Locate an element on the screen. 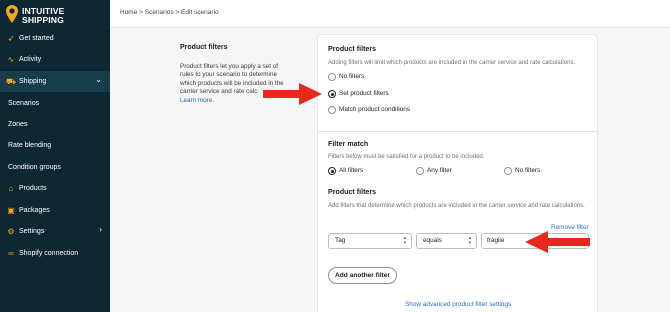 This screenshot has height=312, width=670. sidebar-item-packages: ▣ Packages is located at coordinates (55, 210).